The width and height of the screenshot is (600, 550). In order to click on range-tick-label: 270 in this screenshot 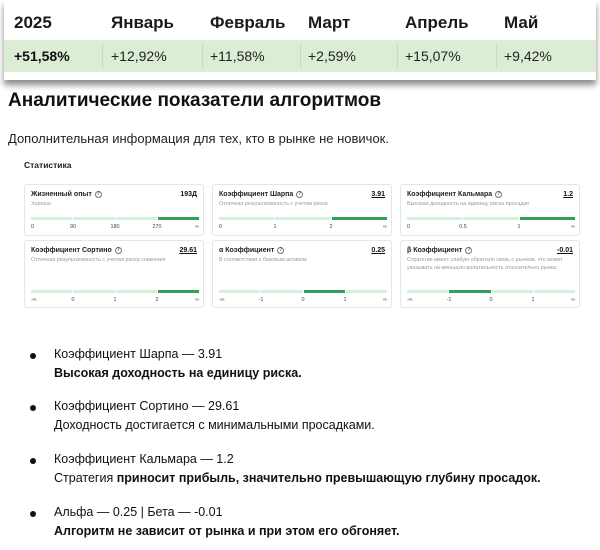, I will do `click(157, 227)`.